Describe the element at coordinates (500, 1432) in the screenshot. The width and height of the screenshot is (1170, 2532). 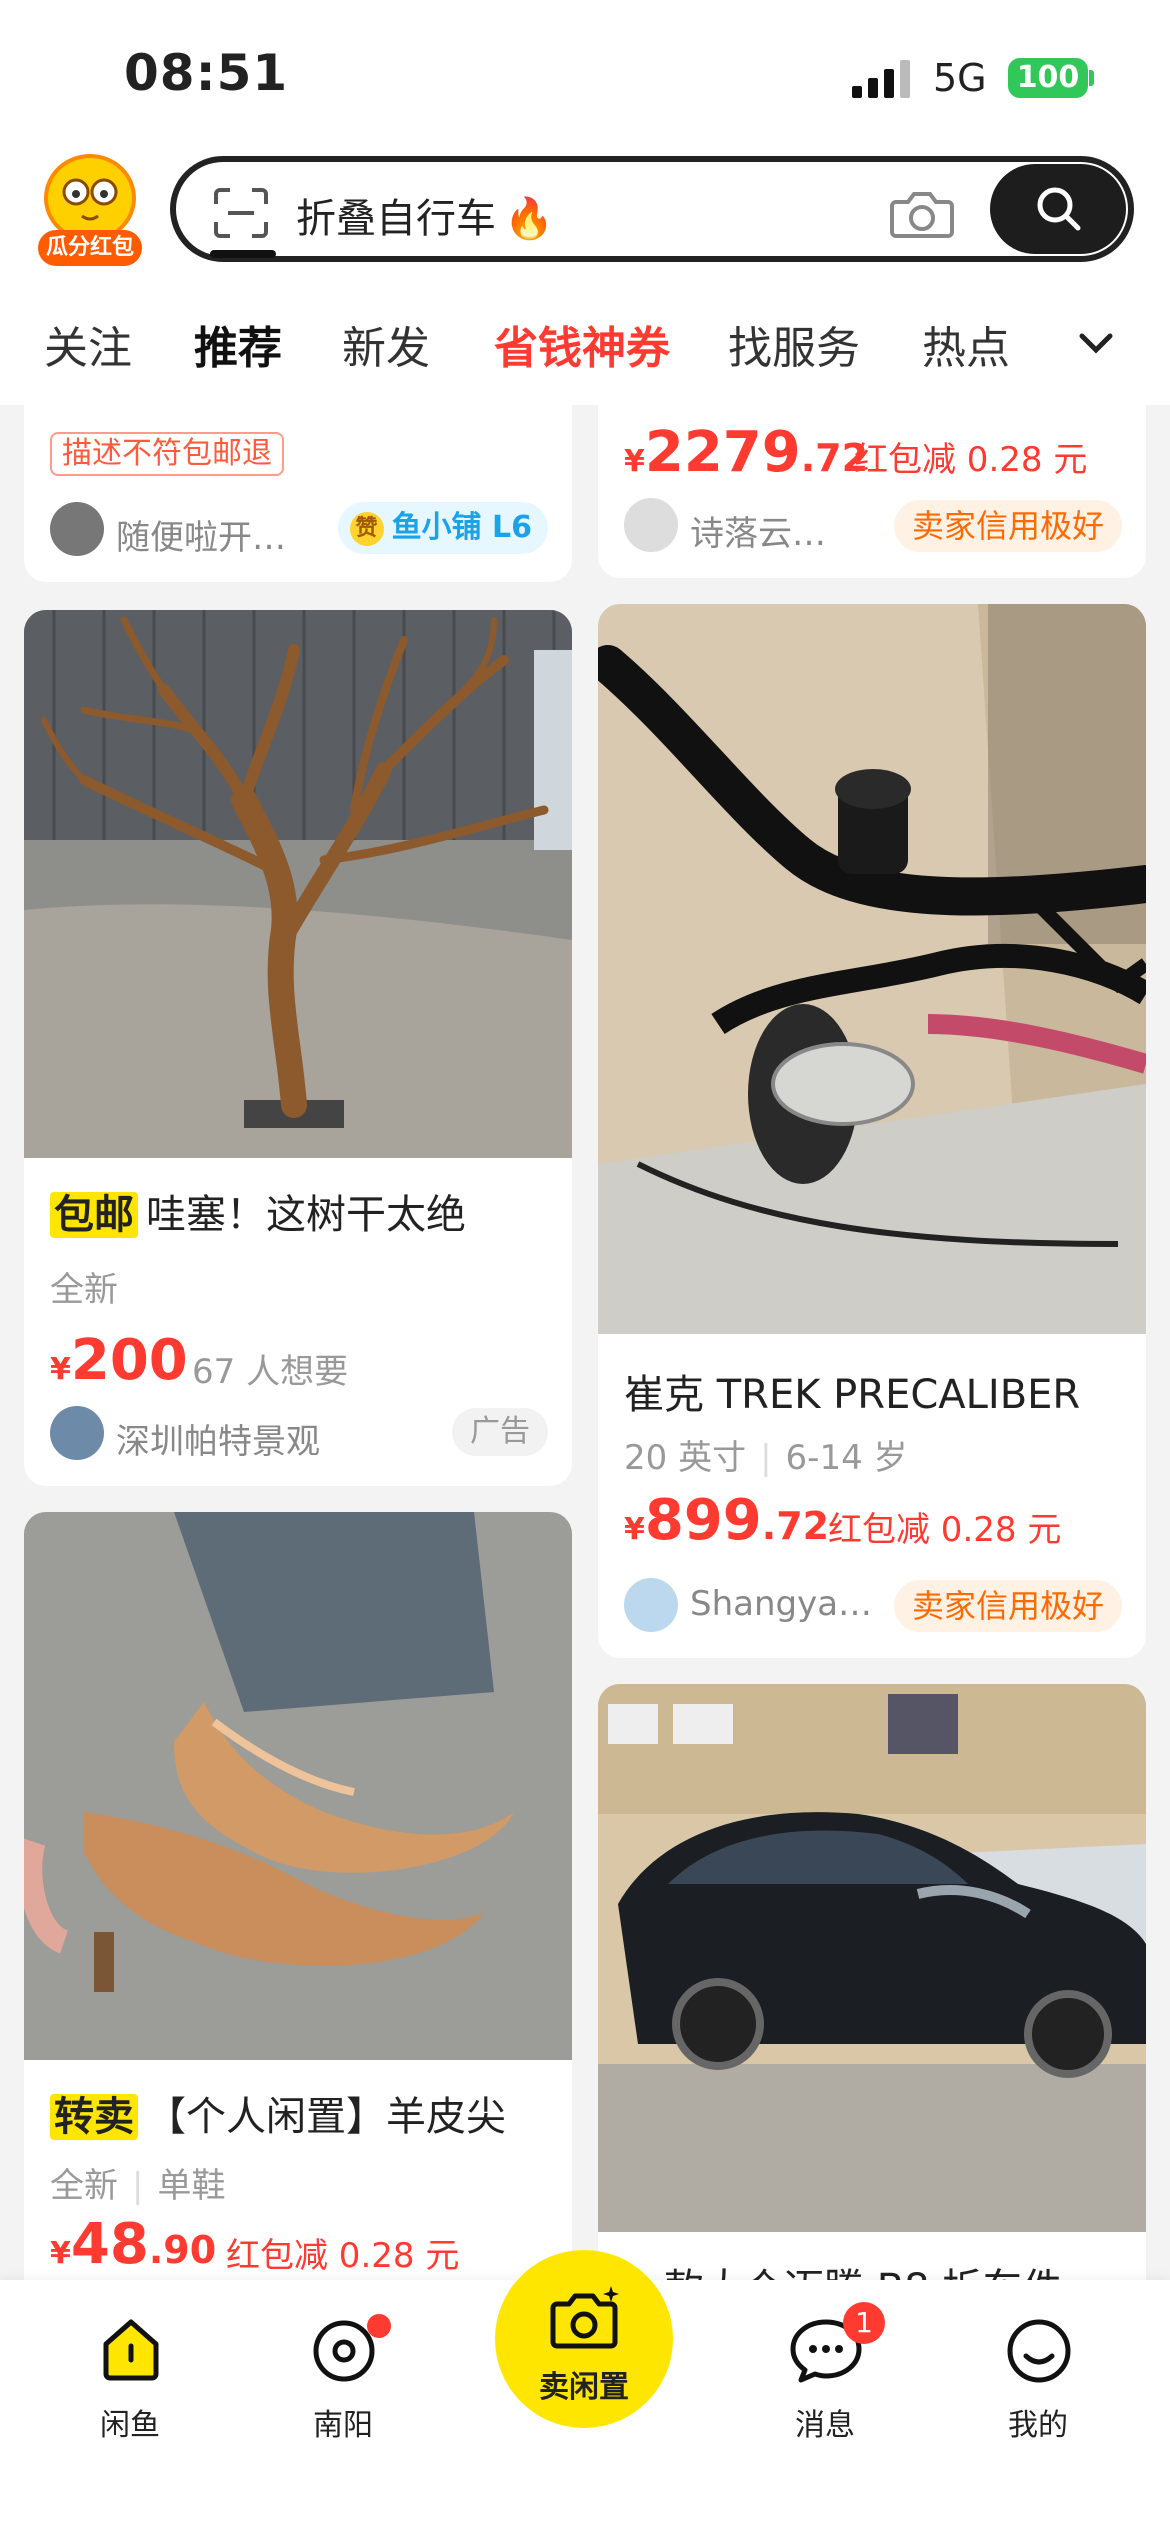
I see `ad-badge: 广告` at that location.